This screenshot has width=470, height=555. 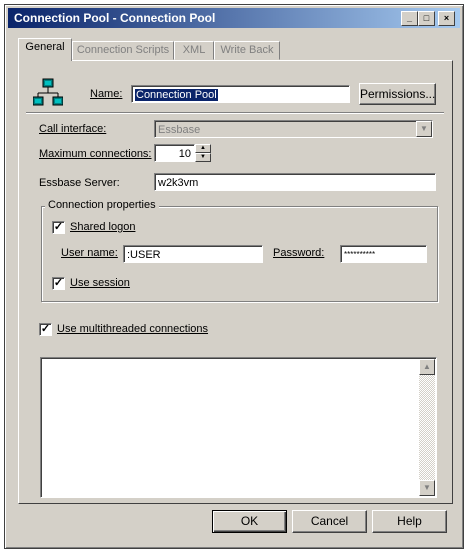 What do you see at coordinates (247, 50) in the screenshot?
I see `tab-write-back: Write Back` at bounding box center [247, 50].